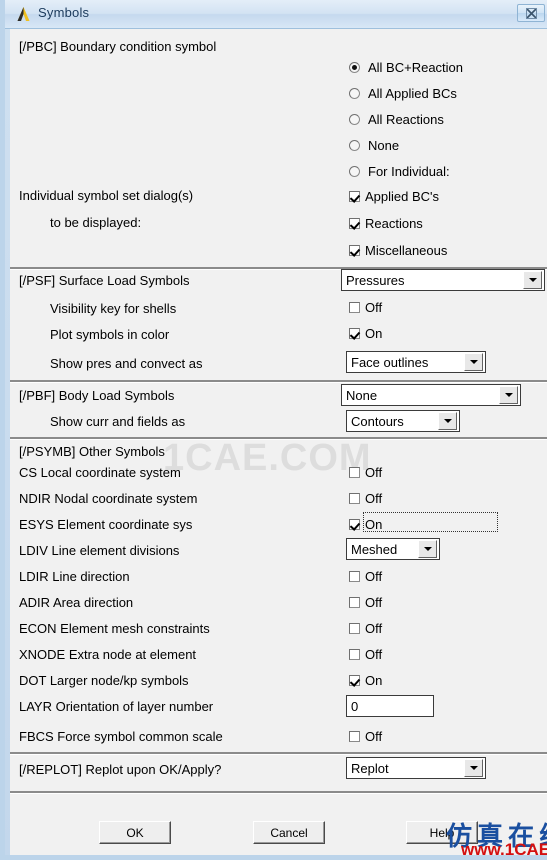 The height and width of the screenshot is (860, 547). Describe the element at coordinates (92, 451) in the screenshot. I see `psymb-section-header: [/PSYMB] Other Symbols` at that location.